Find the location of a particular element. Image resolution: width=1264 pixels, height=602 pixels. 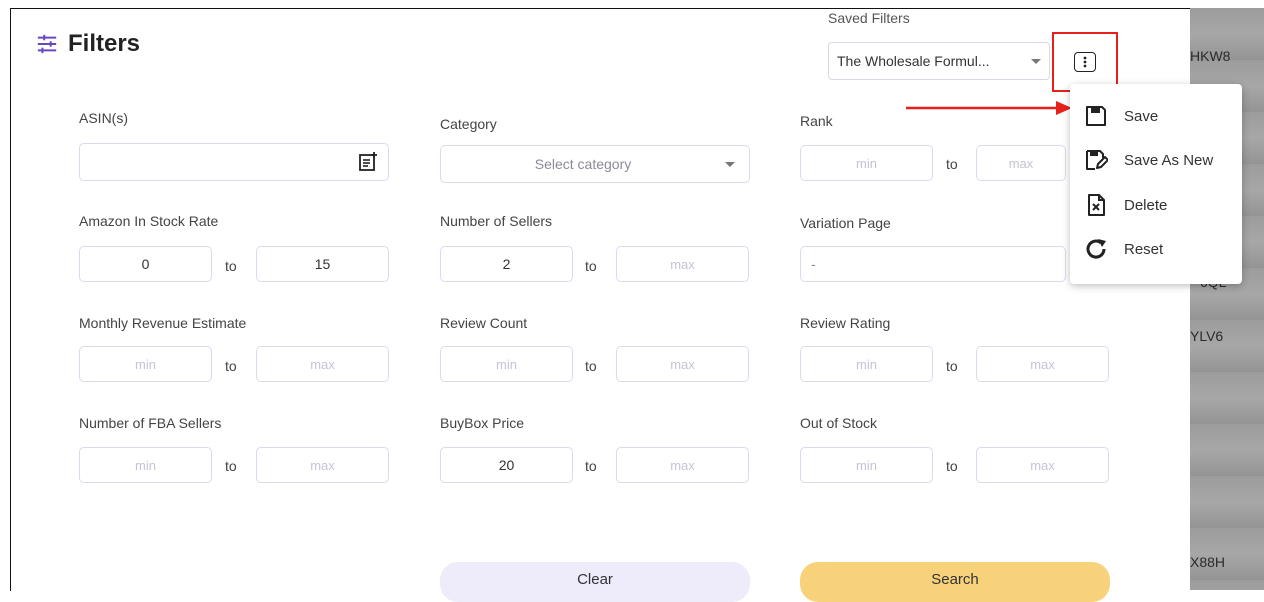

num-sellers-max-input: max is located at coordinates (682, 264).